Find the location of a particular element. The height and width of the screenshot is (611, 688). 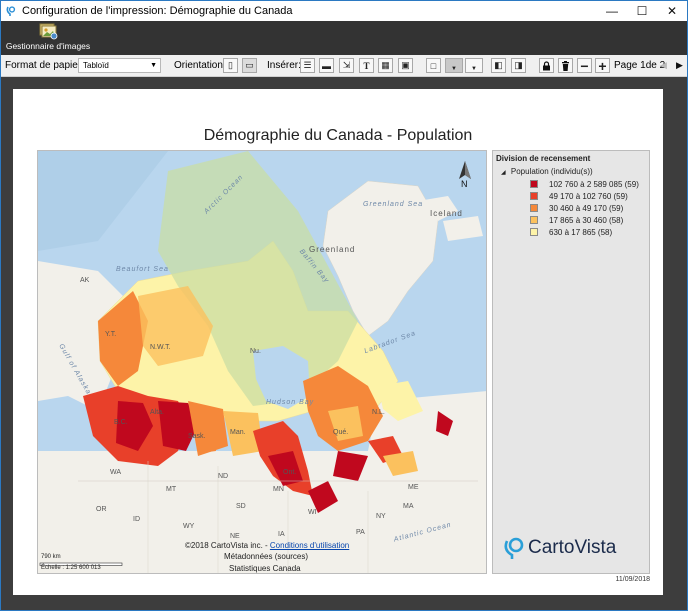

zoom-in-button: + is located at coordinates (602, 65).